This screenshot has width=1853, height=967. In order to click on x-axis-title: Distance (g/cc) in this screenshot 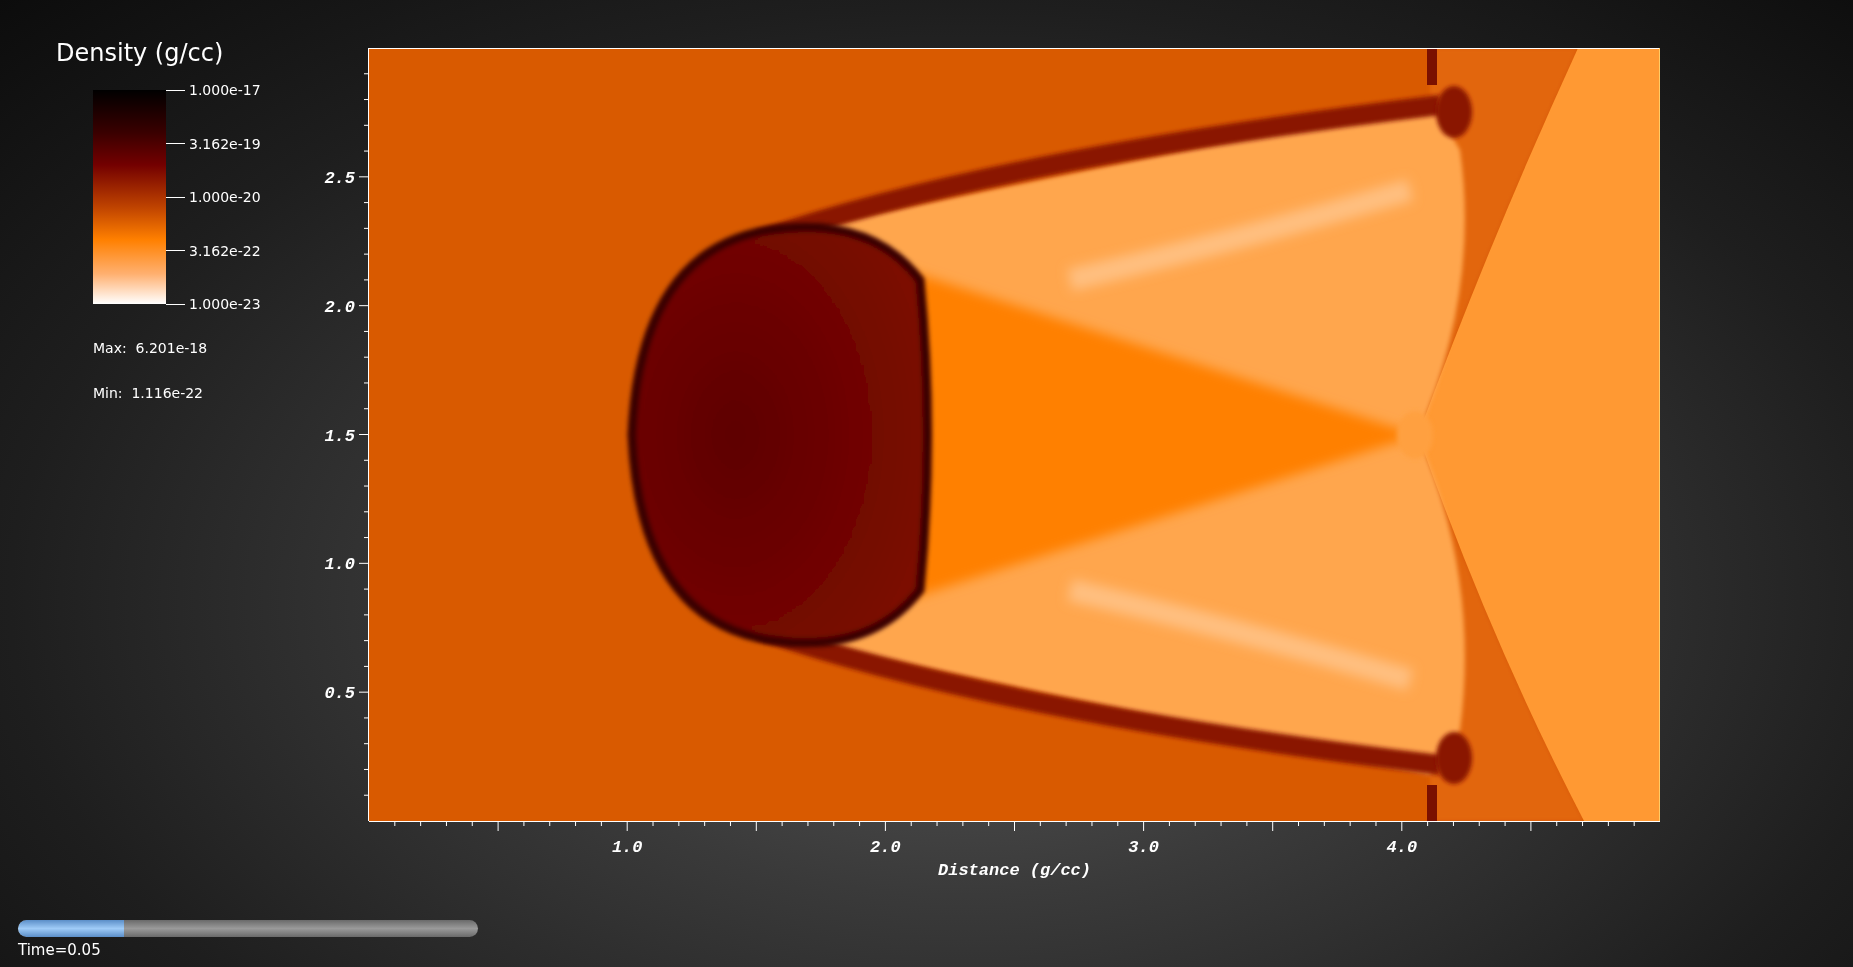, I will do `click(1014, 870)`.